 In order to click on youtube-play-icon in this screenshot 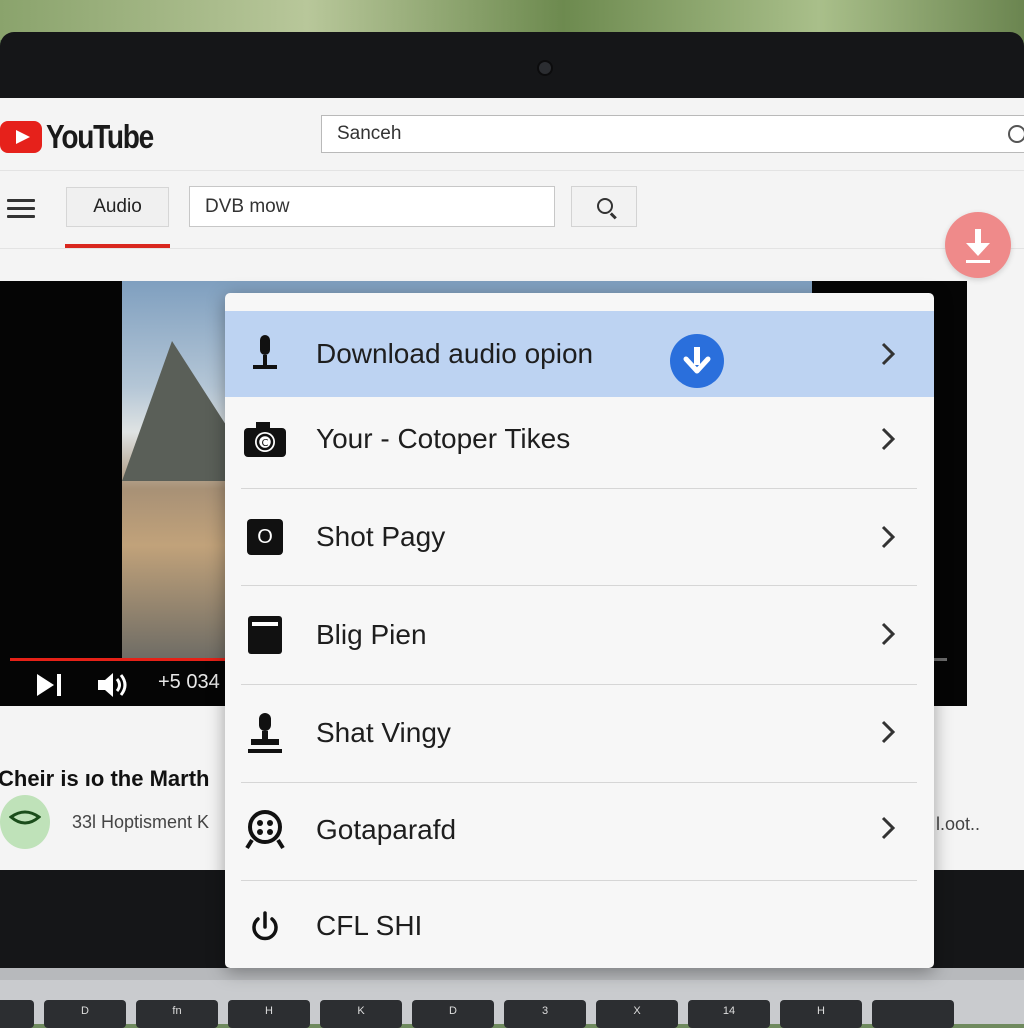, I will do `click(21, 137)`.